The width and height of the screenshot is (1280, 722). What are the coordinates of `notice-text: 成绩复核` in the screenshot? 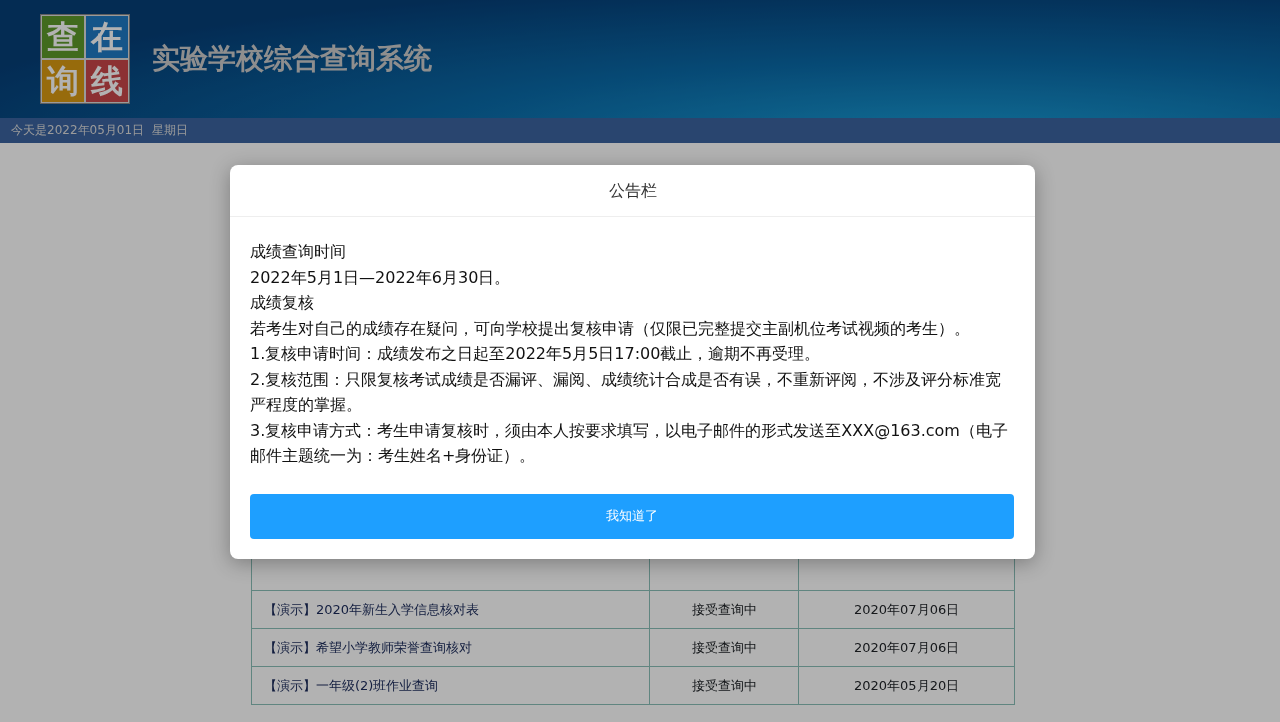 It's located at (282, 303).